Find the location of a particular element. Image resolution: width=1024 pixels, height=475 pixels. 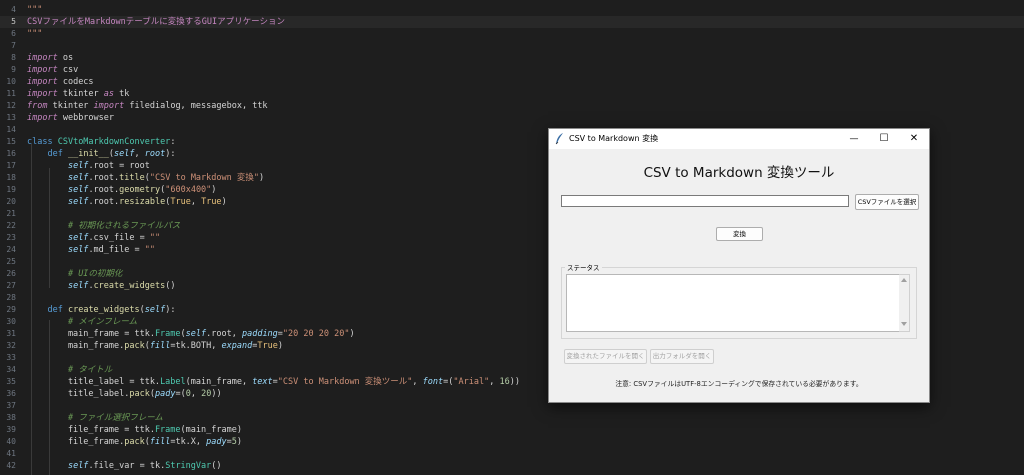

line-number: 15 is located at coordinates (11, 141).